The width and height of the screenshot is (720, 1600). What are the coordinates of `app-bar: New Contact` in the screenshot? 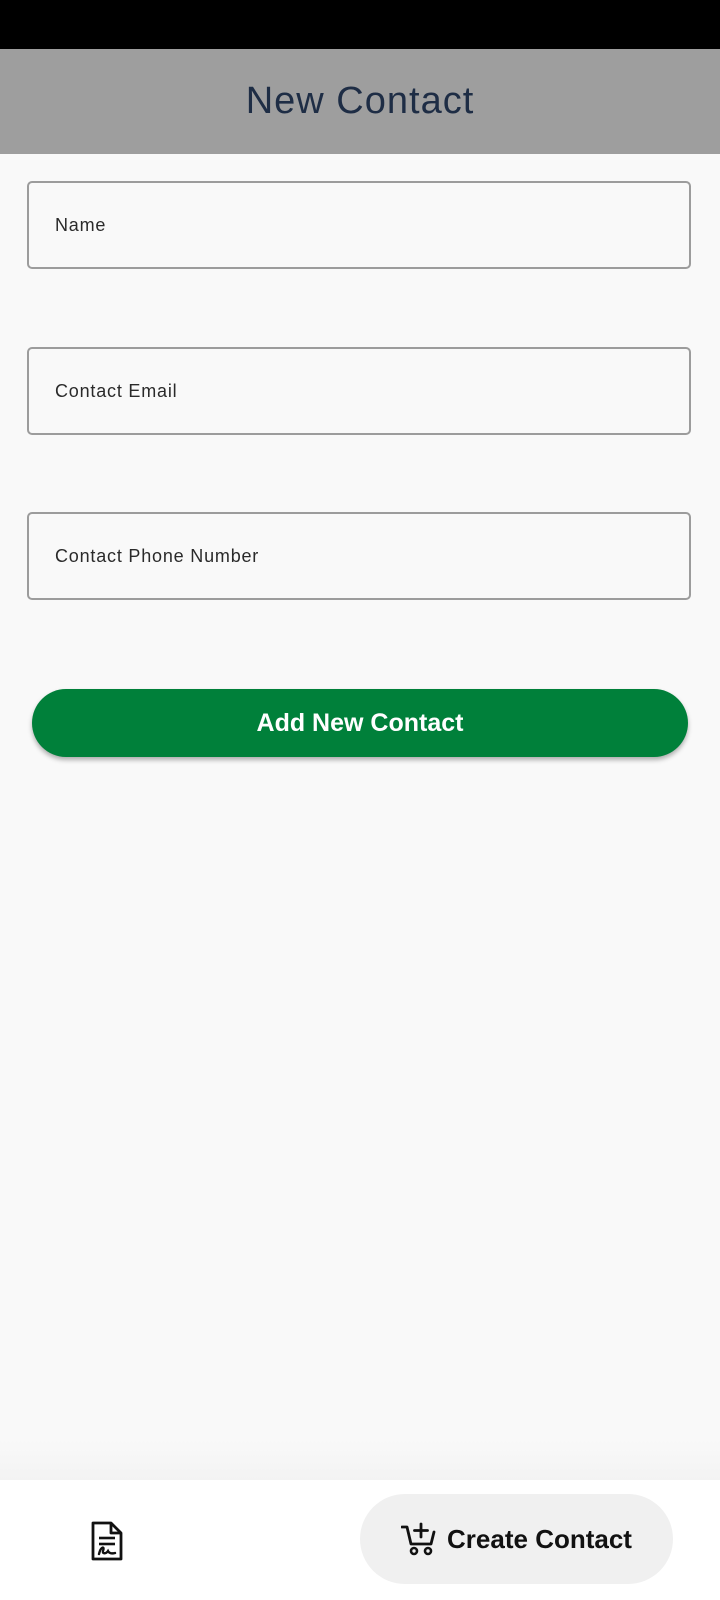 It's located at (360, 101).